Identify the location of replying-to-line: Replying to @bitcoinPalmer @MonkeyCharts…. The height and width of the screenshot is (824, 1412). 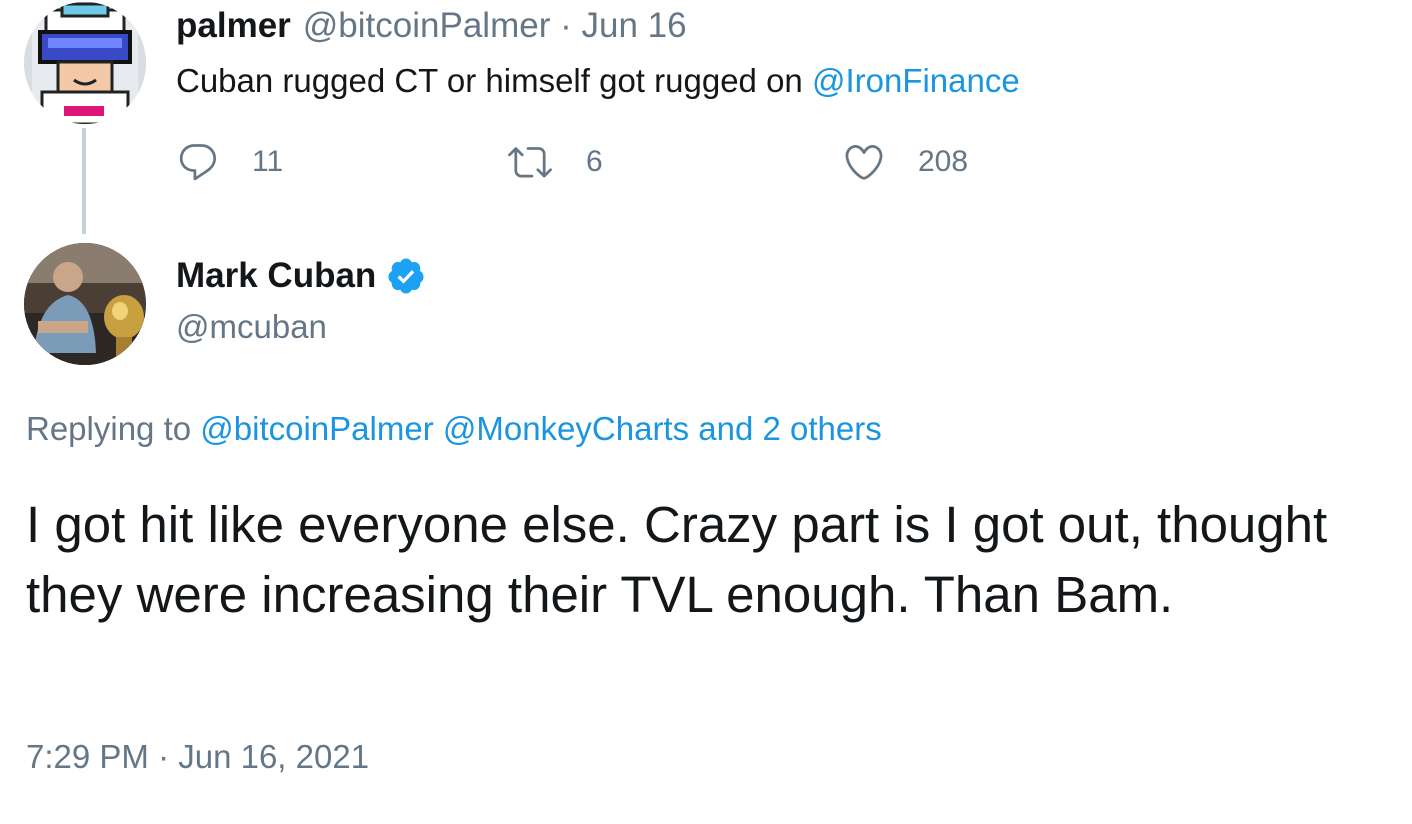
(454, 429).